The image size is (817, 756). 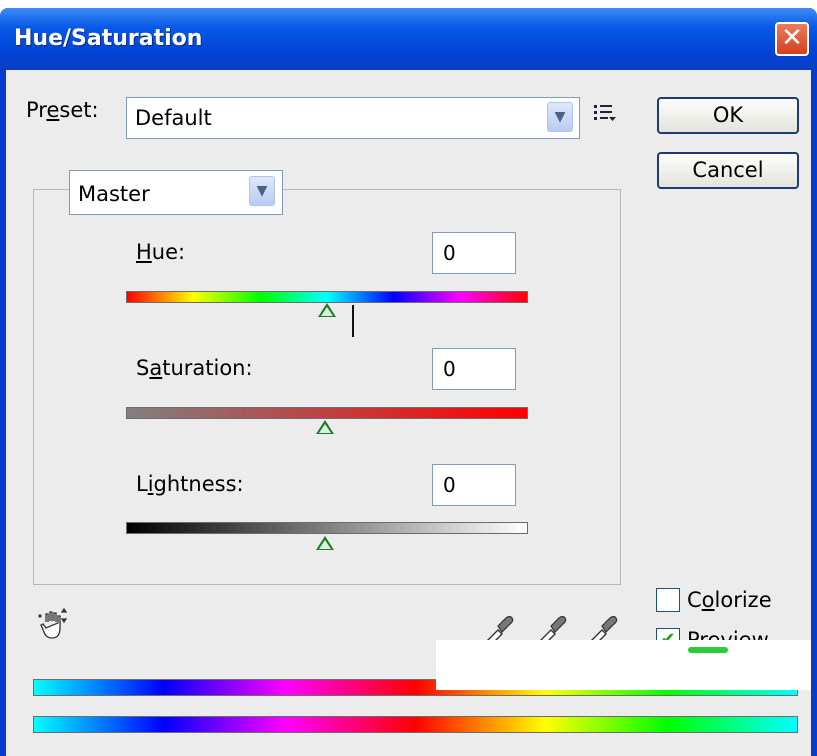 I want to click on lightness-label: Lightness:, so click(x=190, y=484).